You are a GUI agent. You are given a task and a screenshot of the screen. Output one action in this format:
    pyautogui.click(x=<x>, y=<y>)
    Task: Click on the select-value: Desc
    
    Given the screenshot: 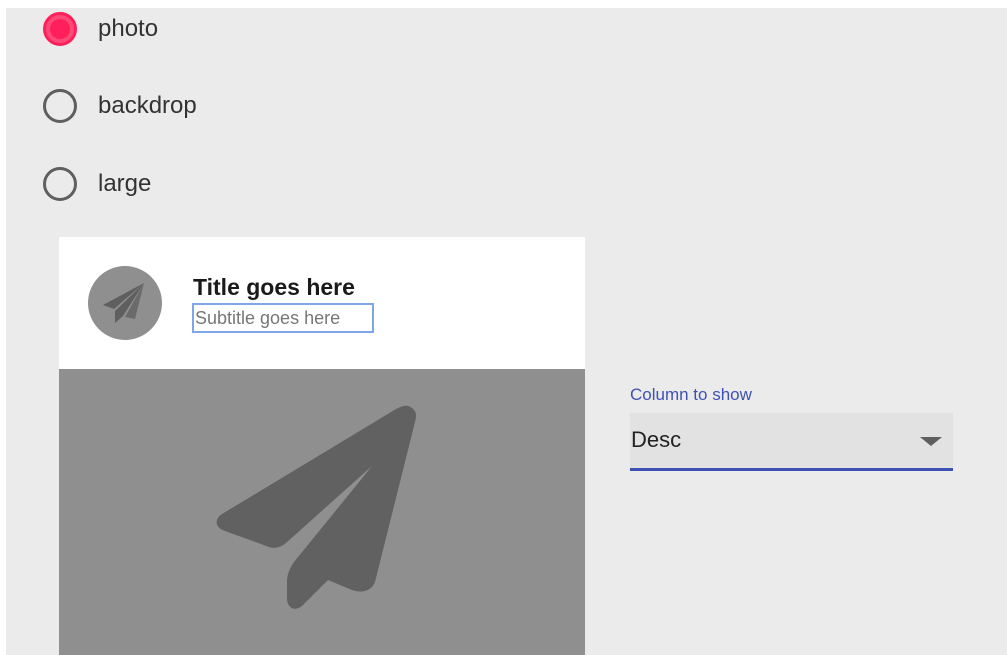 What is the action you would take?
    pyautogui.click(x=656, y=439)
    